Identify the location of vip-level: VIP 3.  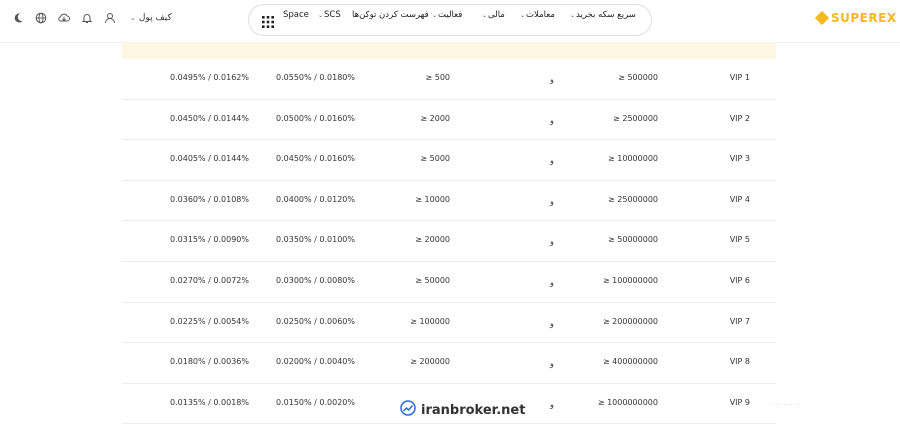
(739, 159).